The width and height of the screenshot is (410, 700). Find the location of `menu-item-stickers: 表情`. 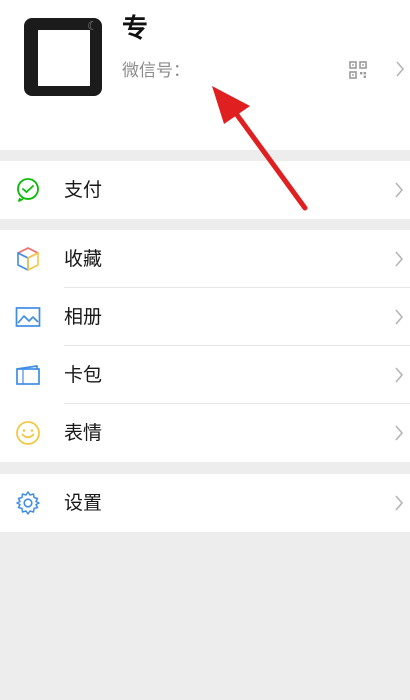

menu-item-stickers: 表情 is located at coordinates (205, 433).